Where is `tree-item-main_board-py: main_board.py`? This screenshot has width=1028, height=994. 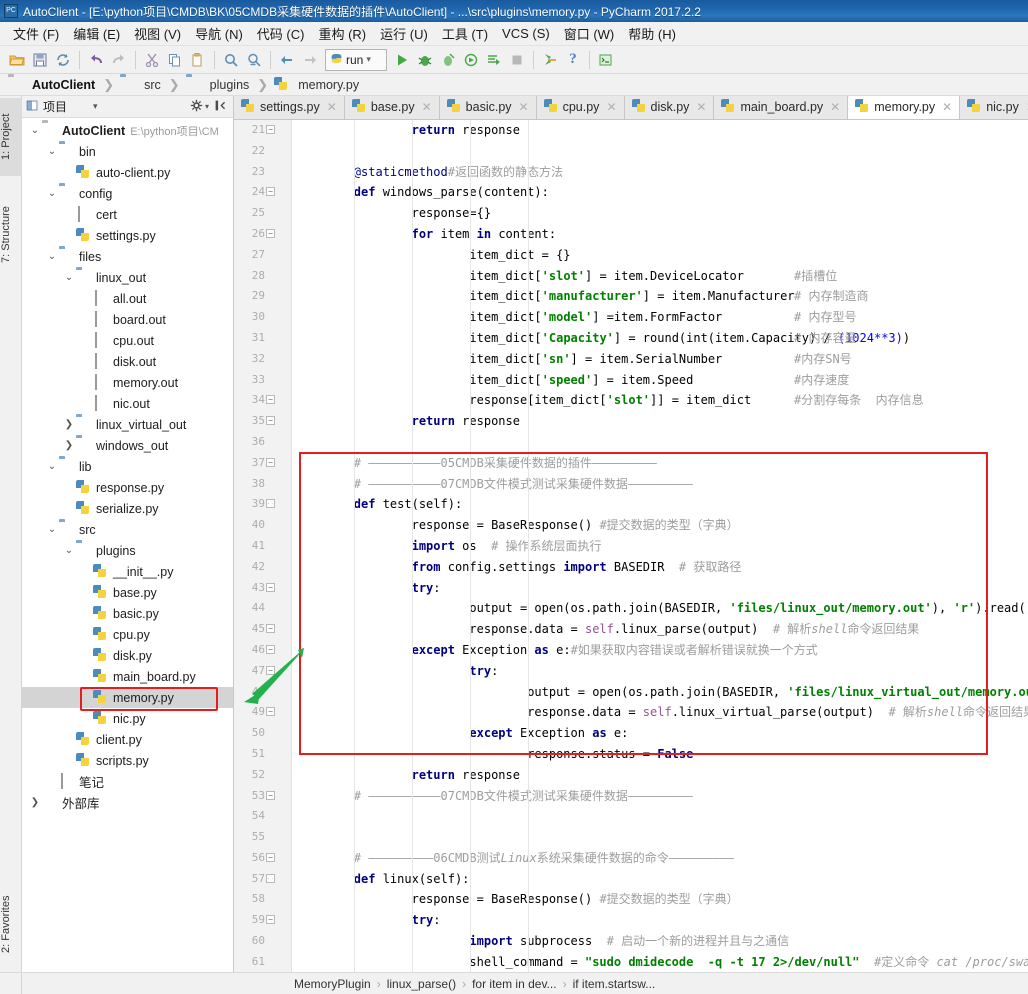
tree-item-main_board-py: main_board.py is located at coordinates (127, 676).